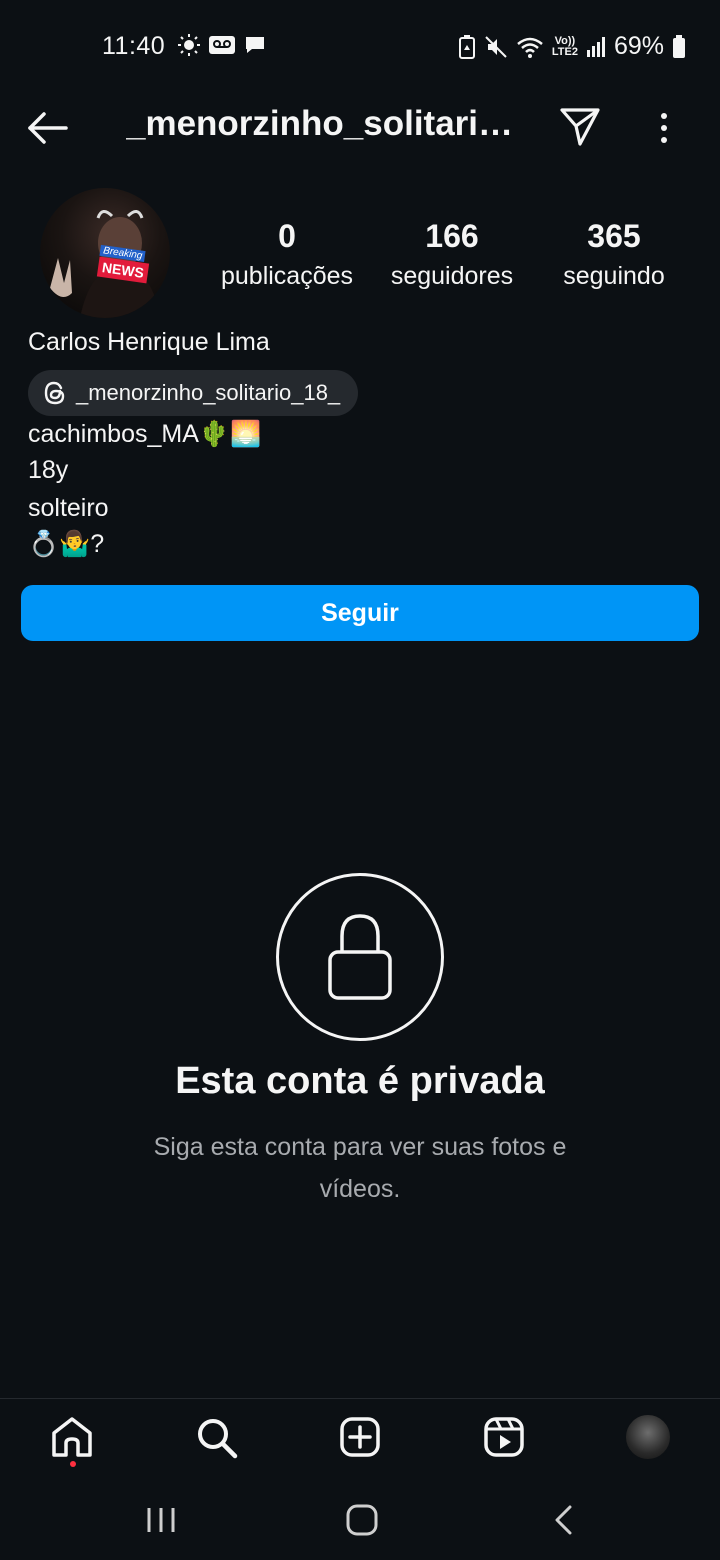 This screenshot has width=720, height=1560. I want to click on status-system-icons: Vo)) LTE2 69%, so click(572, 46).